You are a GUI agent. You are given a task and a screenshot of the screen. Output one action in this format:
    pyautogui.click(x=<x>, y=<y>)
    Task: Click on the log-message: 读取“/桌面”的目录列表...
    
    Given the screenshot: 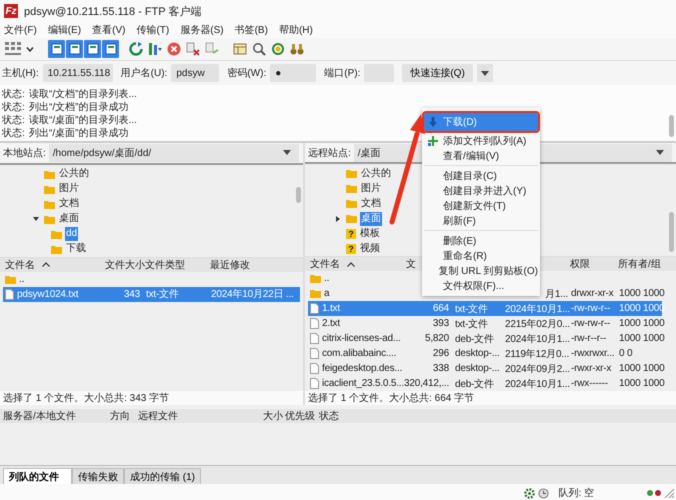 What is the action you would take?
    pyautogui.click(x=83, y=120)
    